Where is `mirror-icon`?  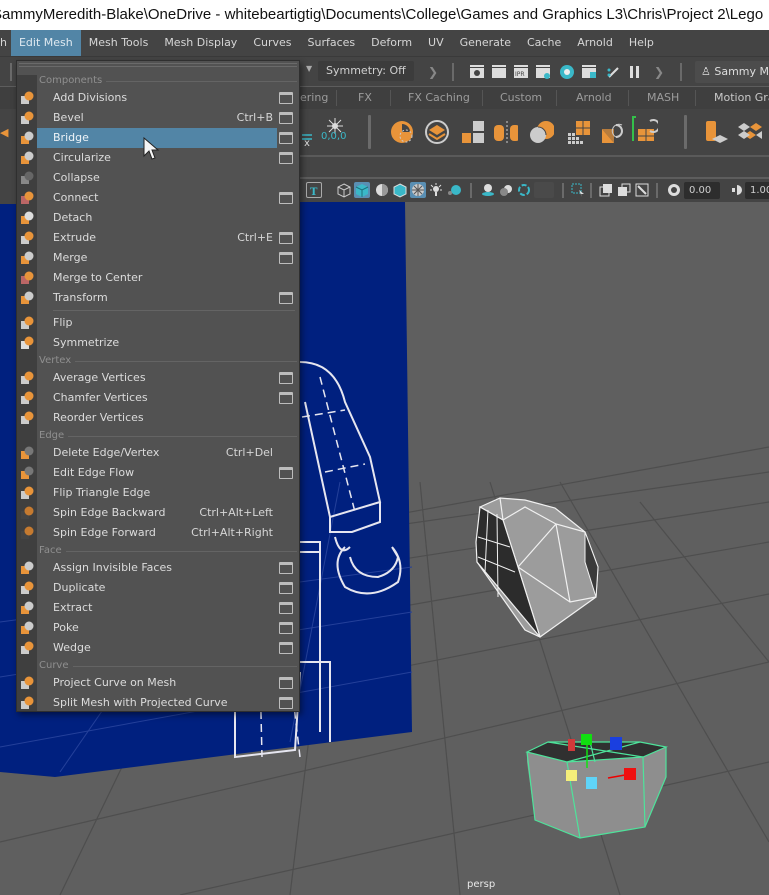
mirror-icon is located at coordinates (505, 132).